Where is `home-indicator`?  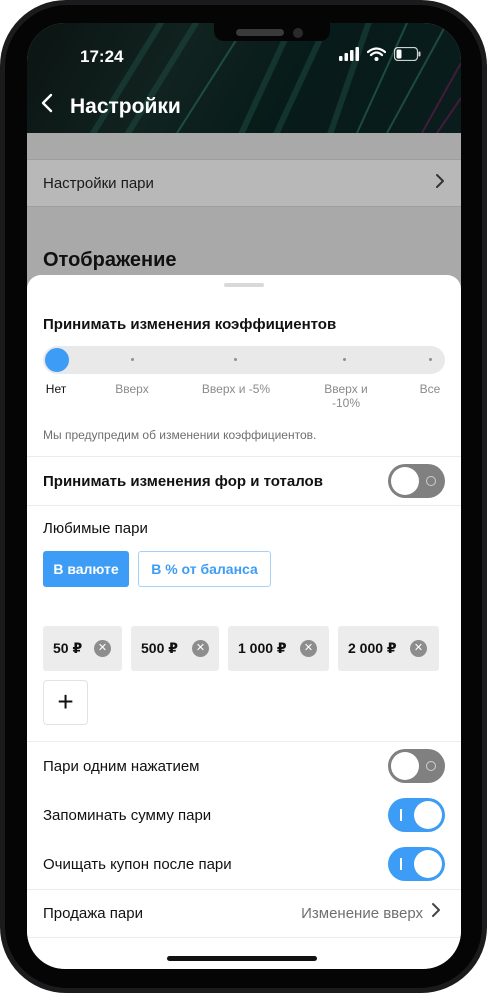 home-indicator is located at coordinates (242, 958).